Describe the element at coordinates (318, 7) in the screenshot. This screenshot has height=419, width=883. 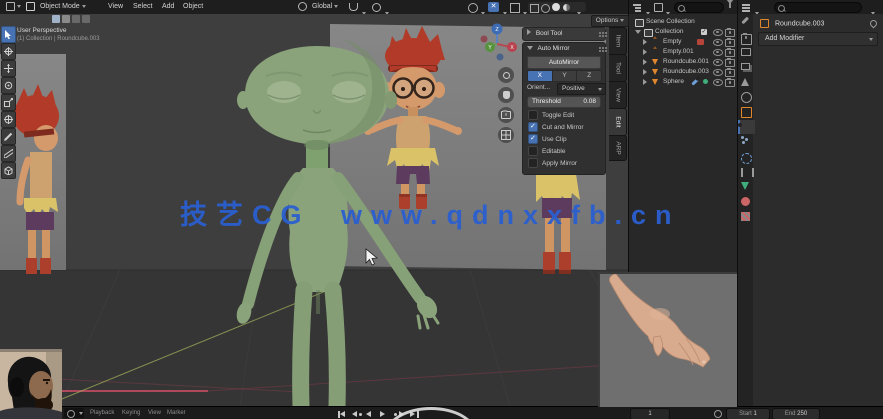
I see `orientation-dropdown: Global` at that location.